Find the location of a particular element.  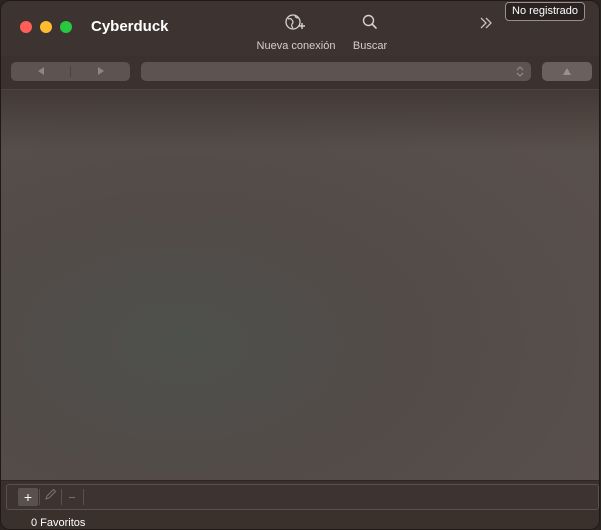

globe-plus-icon is located at coordinates (296, 24).